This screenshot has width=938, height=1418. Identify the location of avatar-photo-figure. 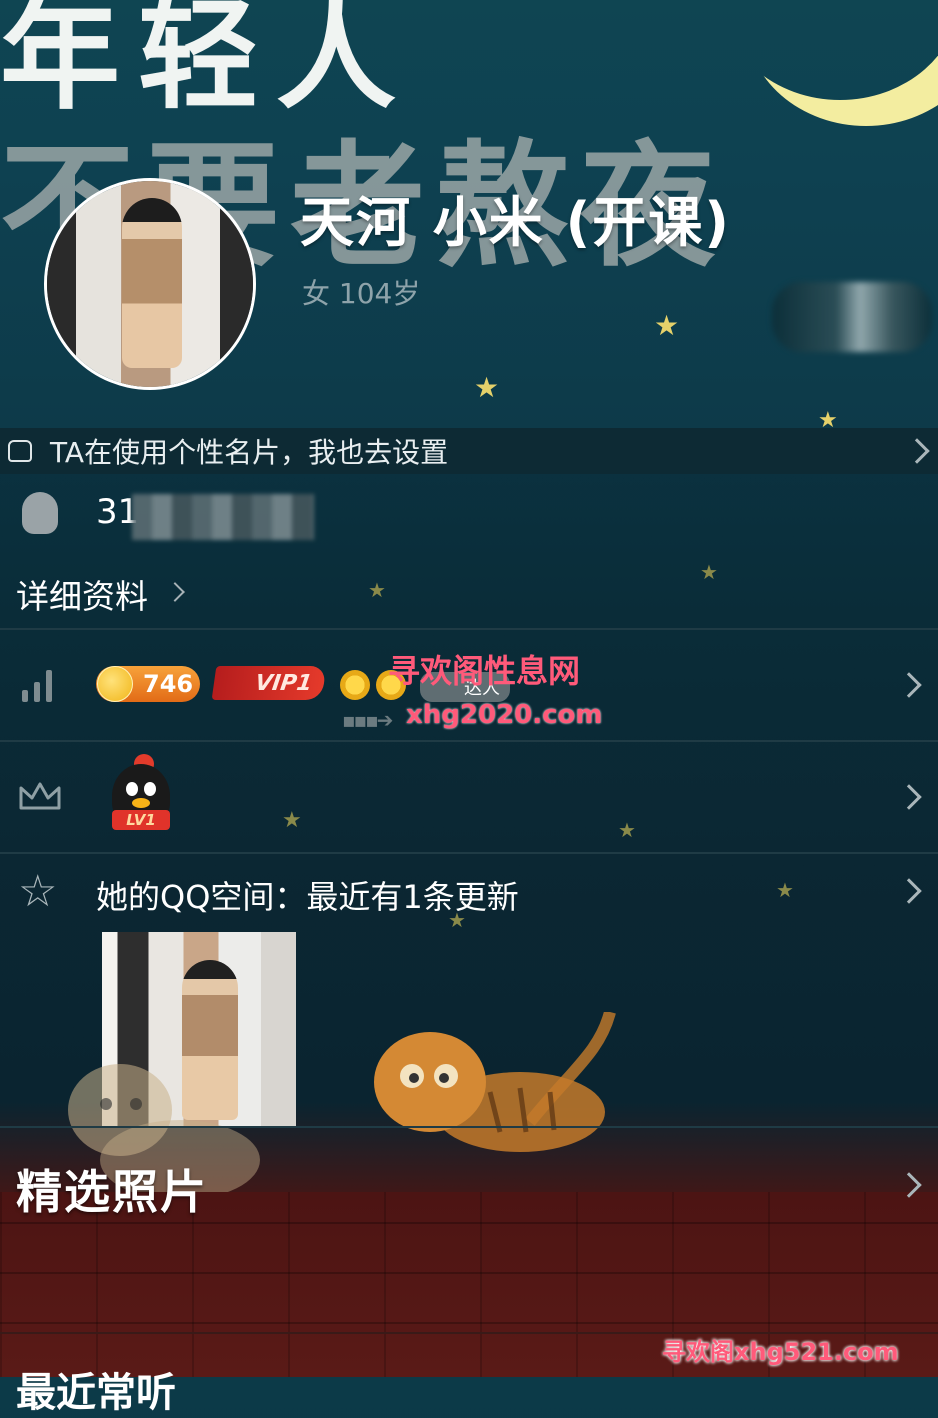
(152, 283).